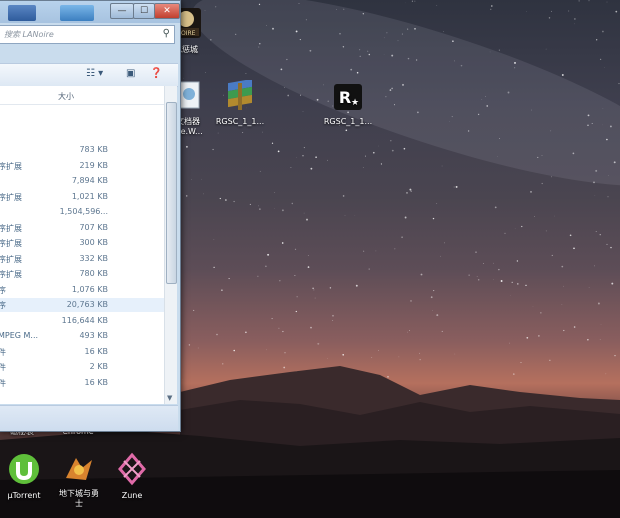 The width and height of the screenshot is (620, 518). What do you see at coordinates (240, 96) in the screenshot?
I see `winrar-archive-icon` at bounding box center [240, 96].